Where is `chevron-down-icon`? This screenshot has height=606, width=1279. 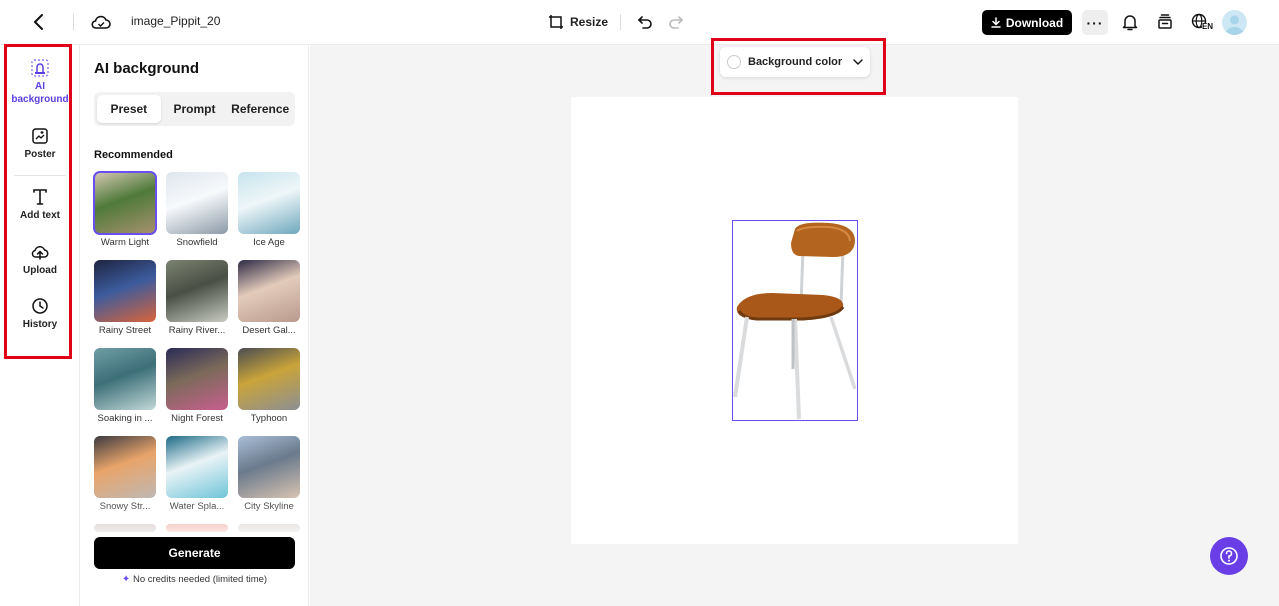
chevron-down-icon is located at coordinates (858, 61).